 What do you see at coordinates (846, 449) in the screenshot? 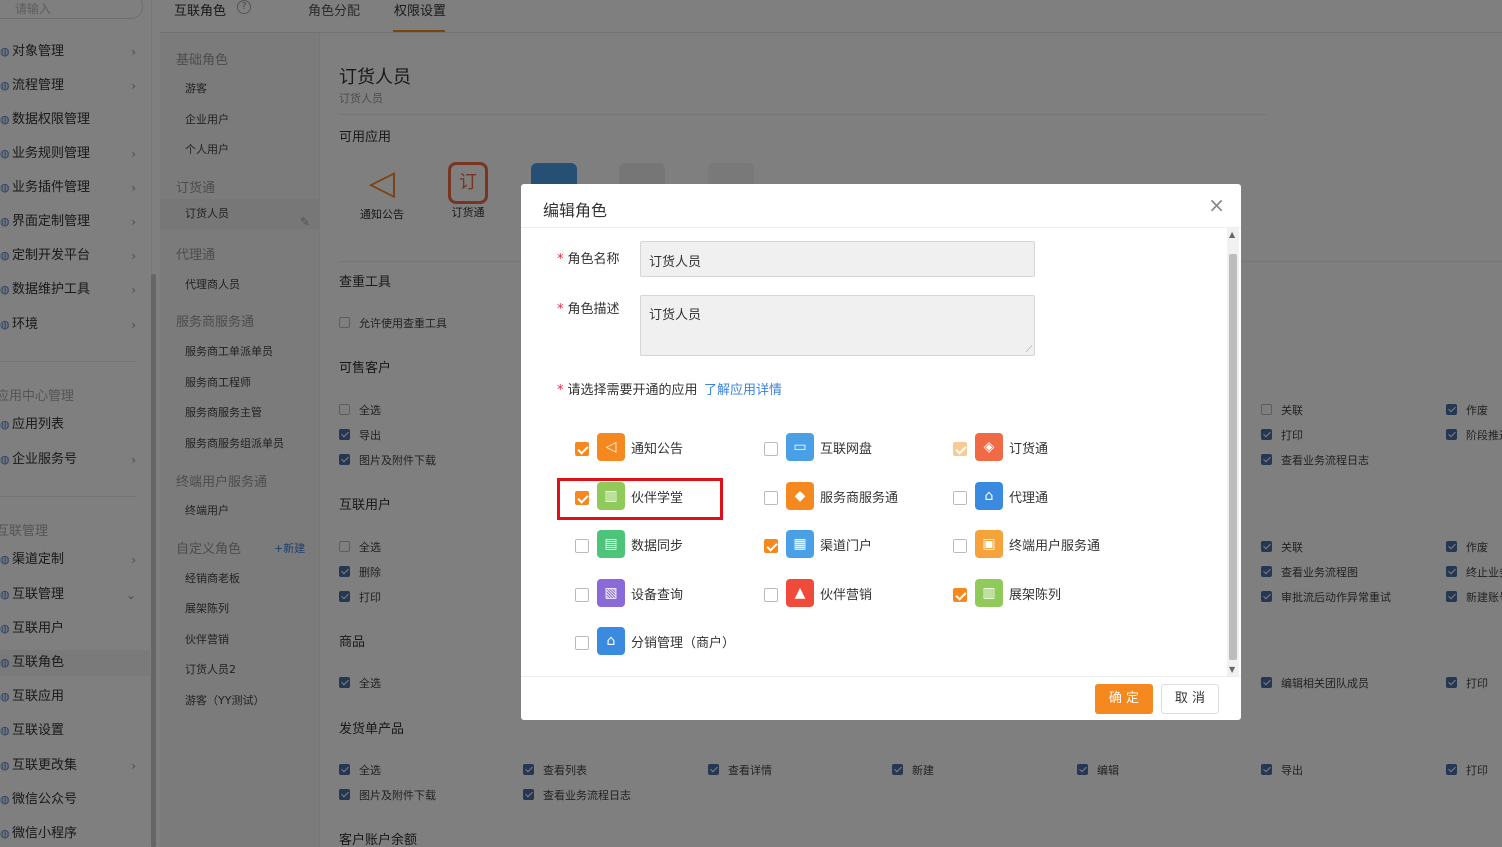
I see `app-option-label: 互联网盘` at bounding box center [846, 449].